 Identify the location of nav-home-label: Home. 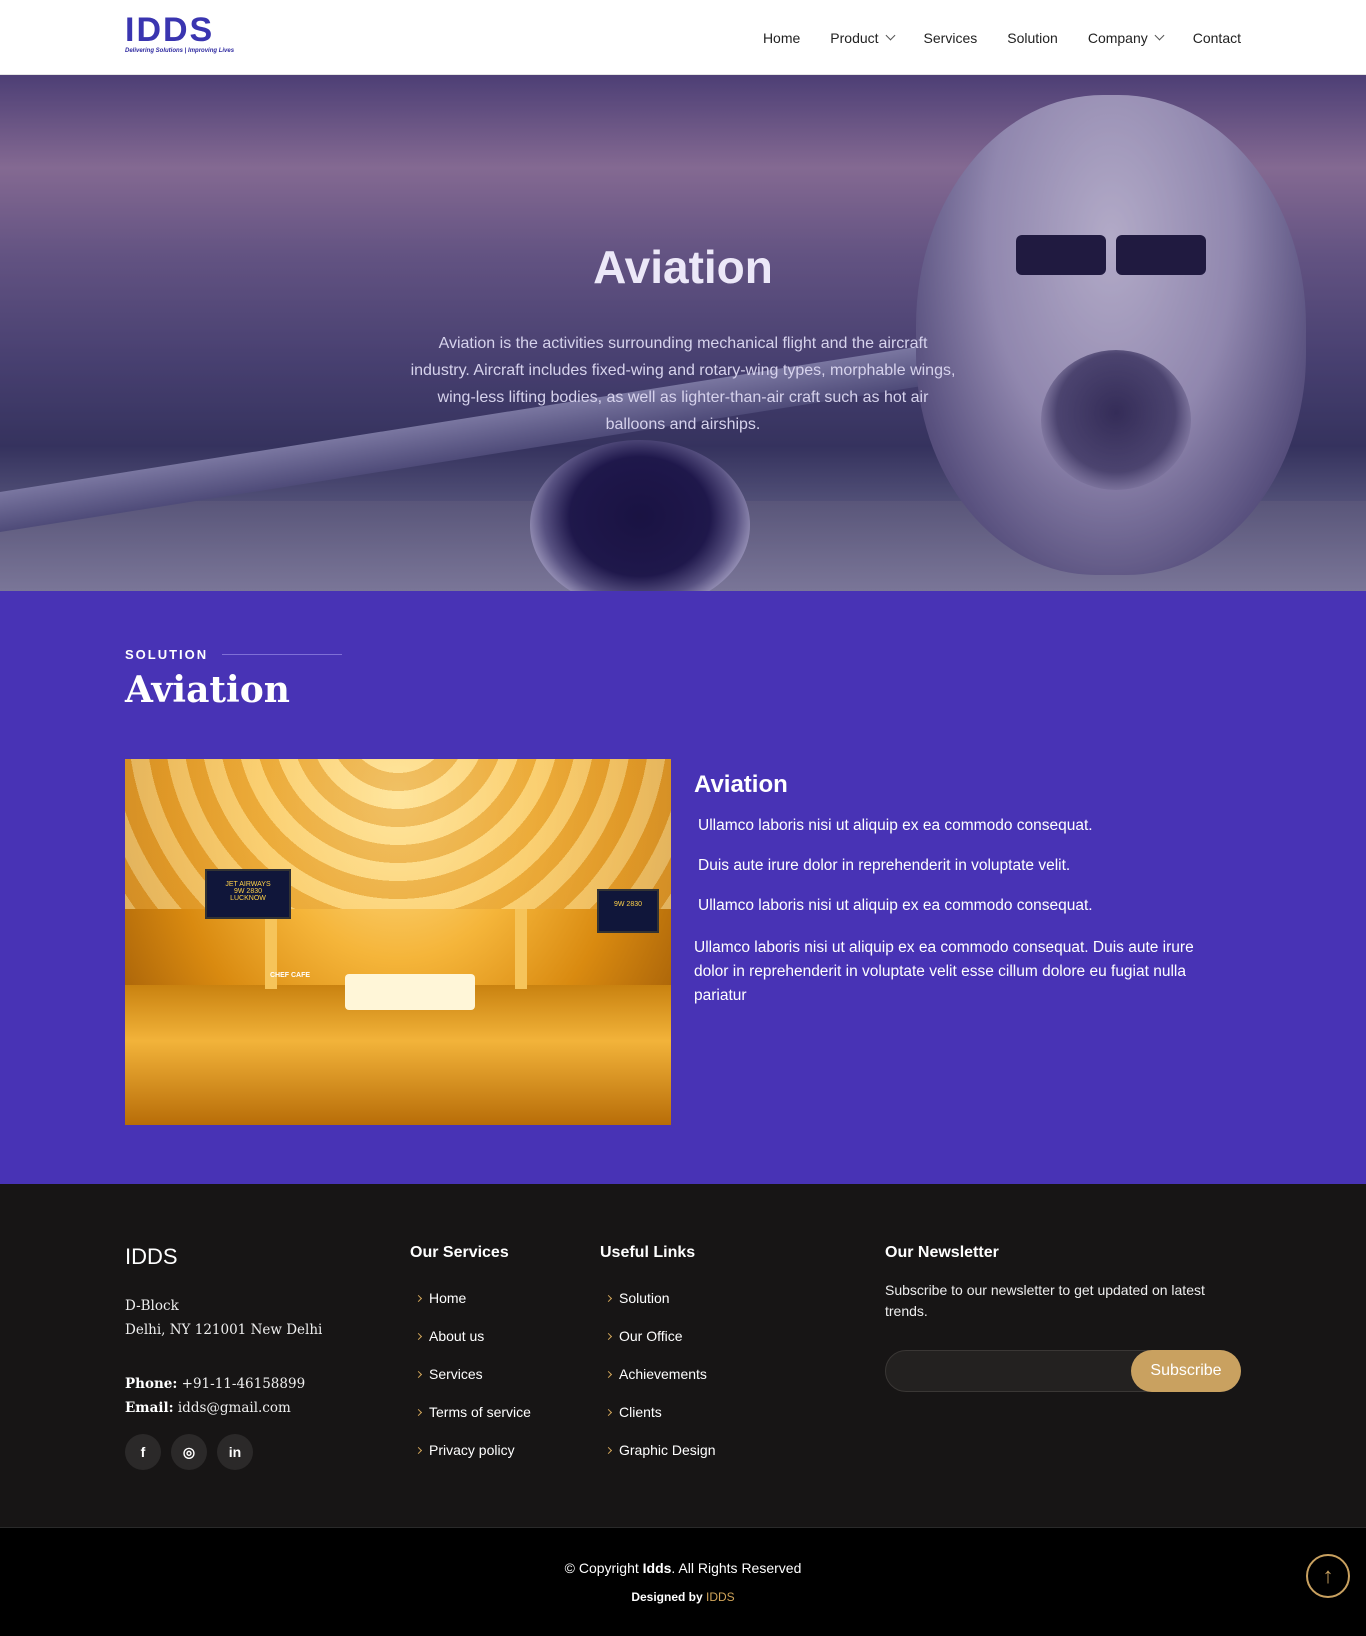
(781, 37).